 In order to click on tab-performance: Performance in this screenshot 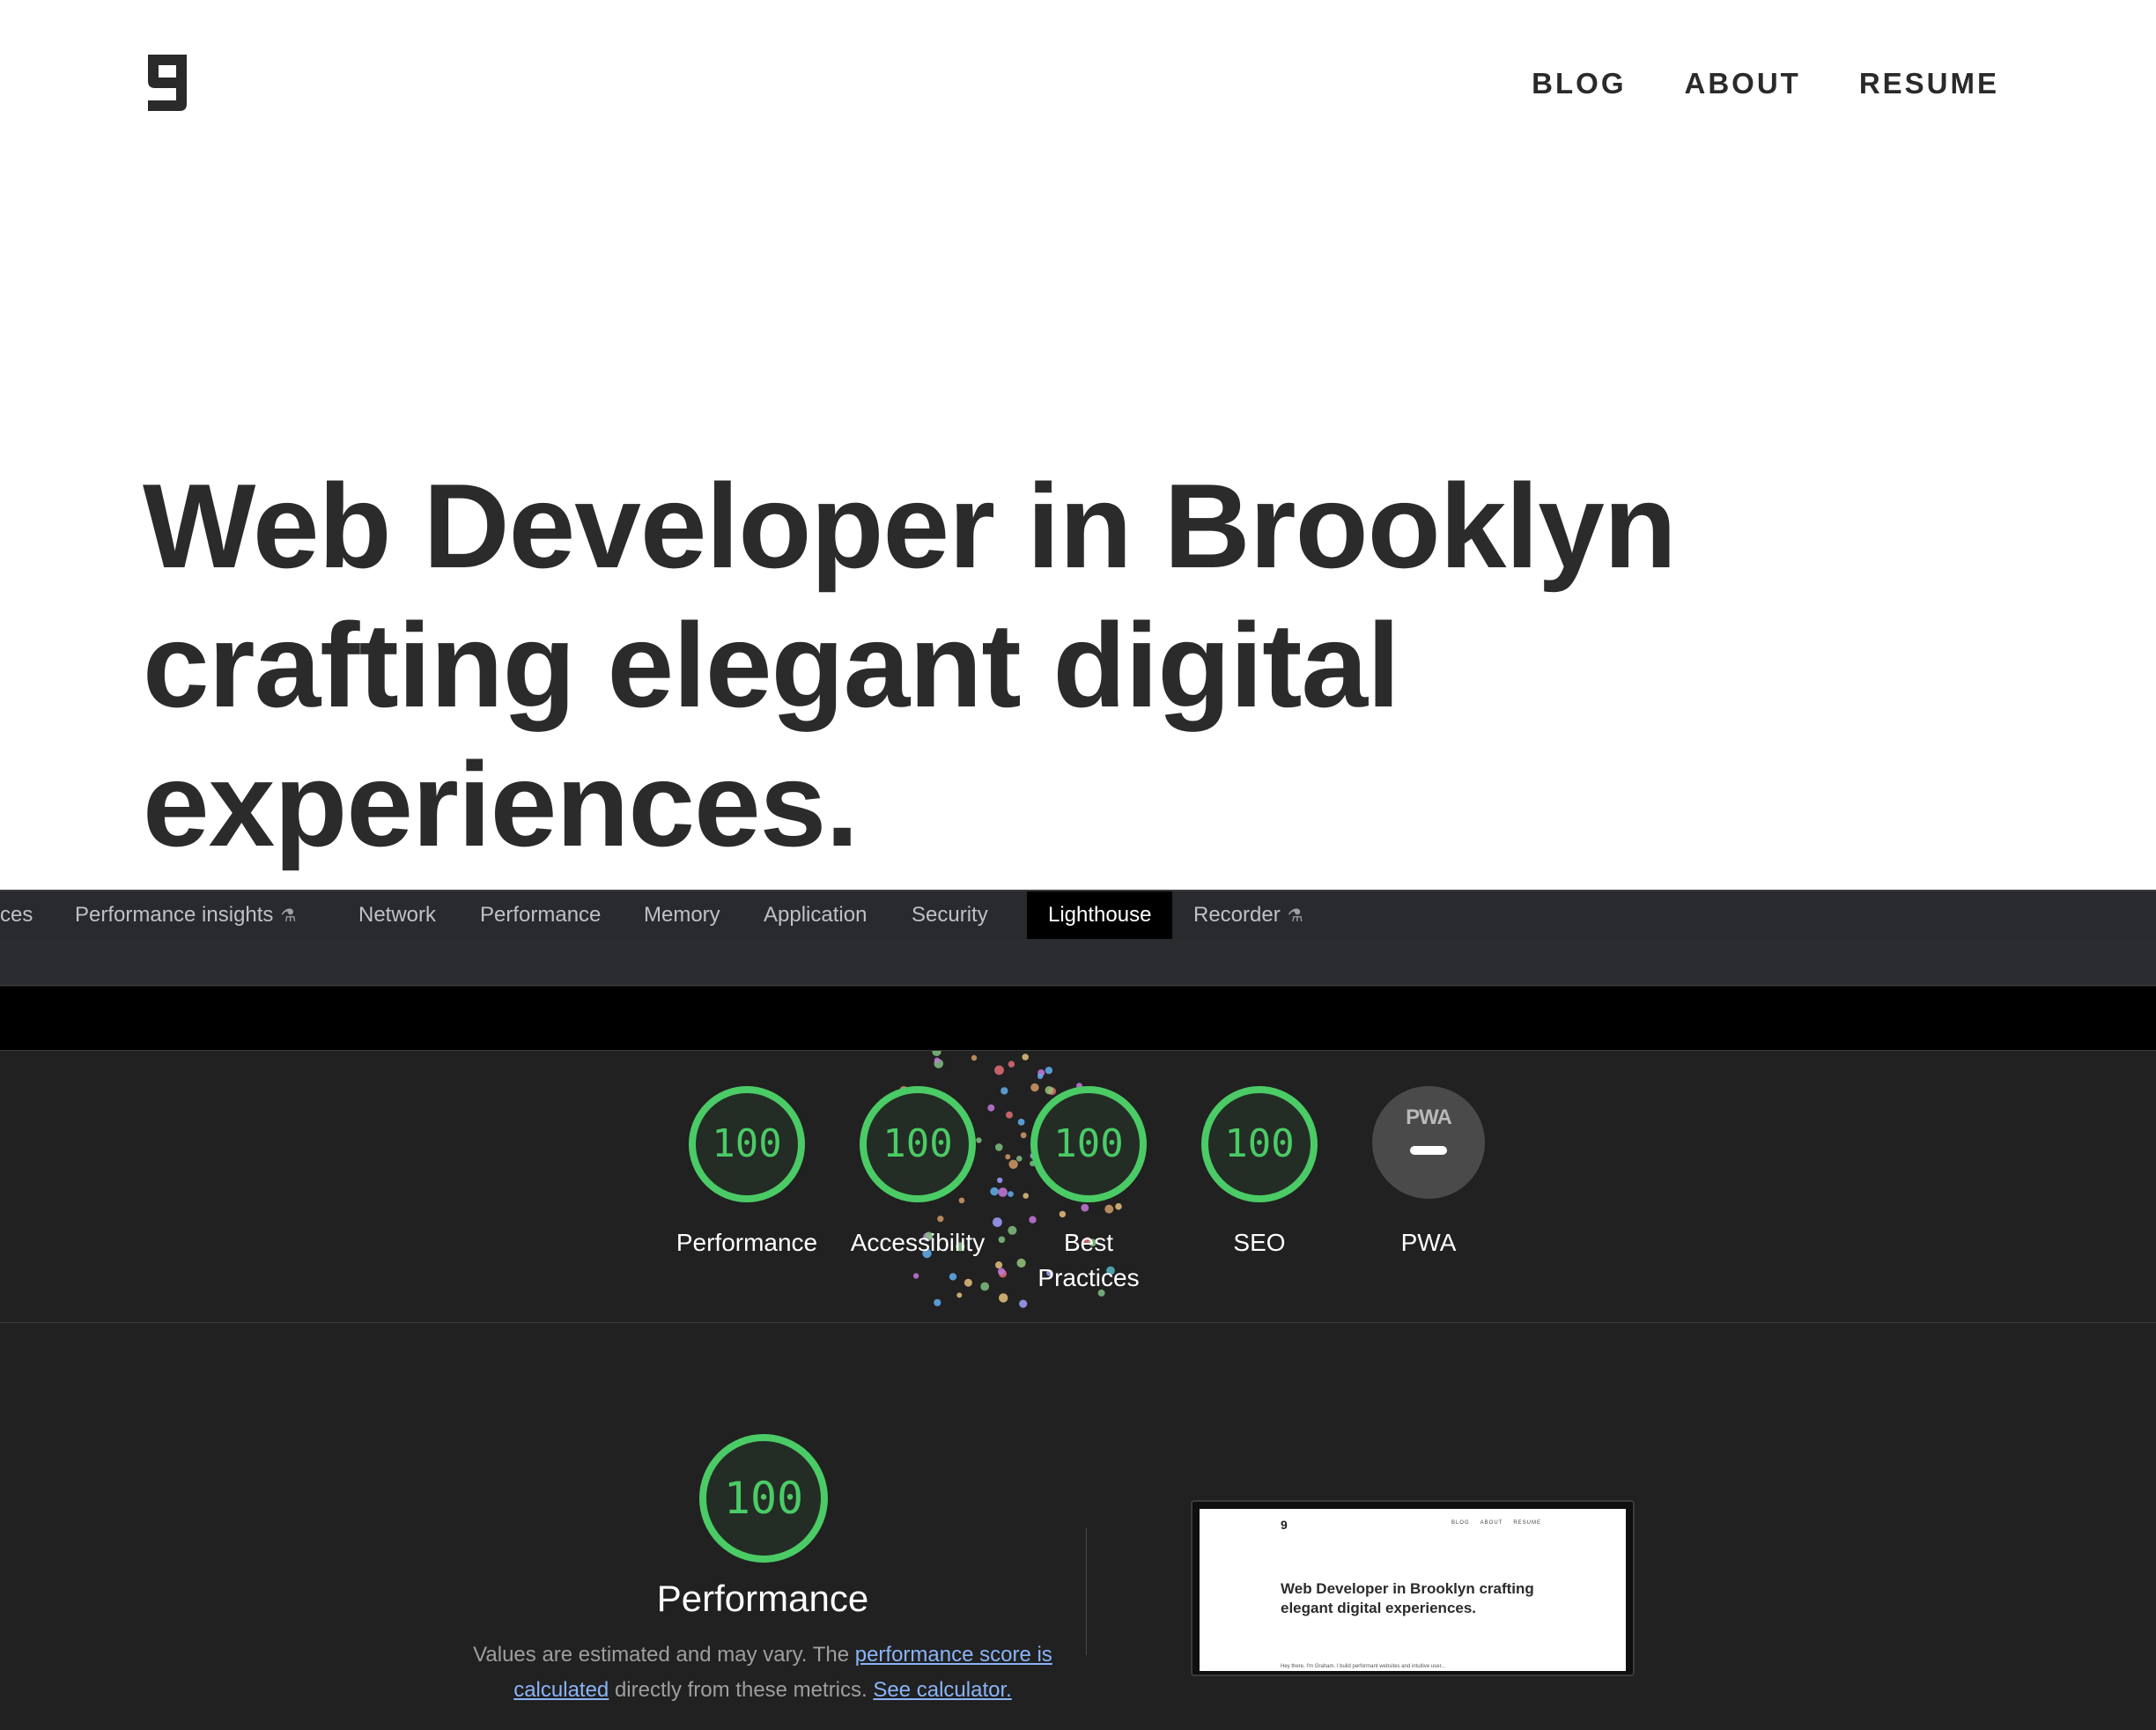, I will do `click(540, 915)`.